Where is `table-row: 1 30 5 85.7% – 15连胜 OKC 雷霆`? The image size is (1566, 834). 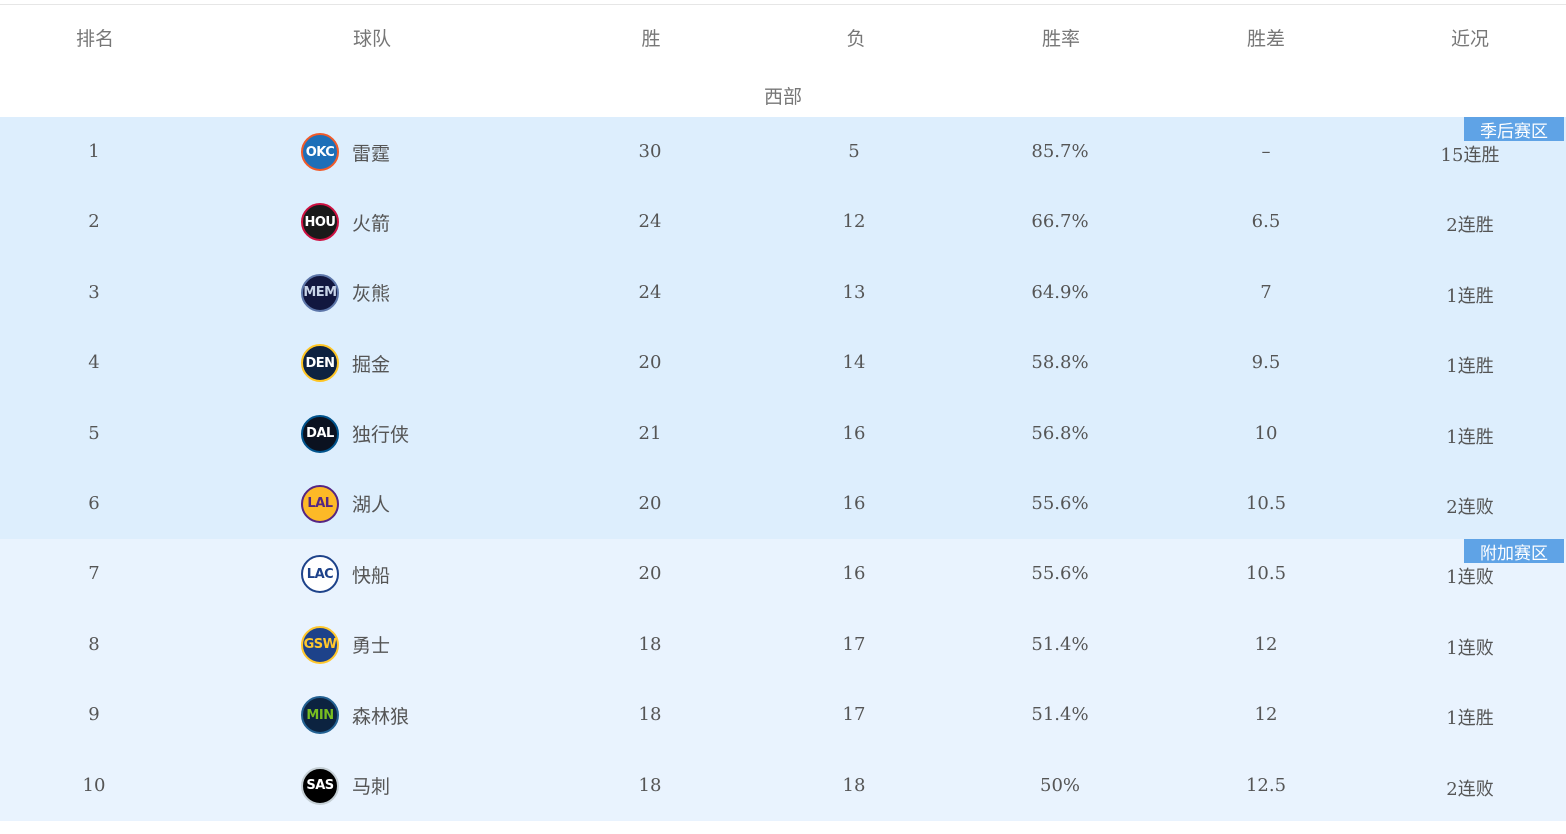 table-row: 1 30 5 85.7% – 15连胜 OKC 雷霆 is located at coordinates (783, 152).